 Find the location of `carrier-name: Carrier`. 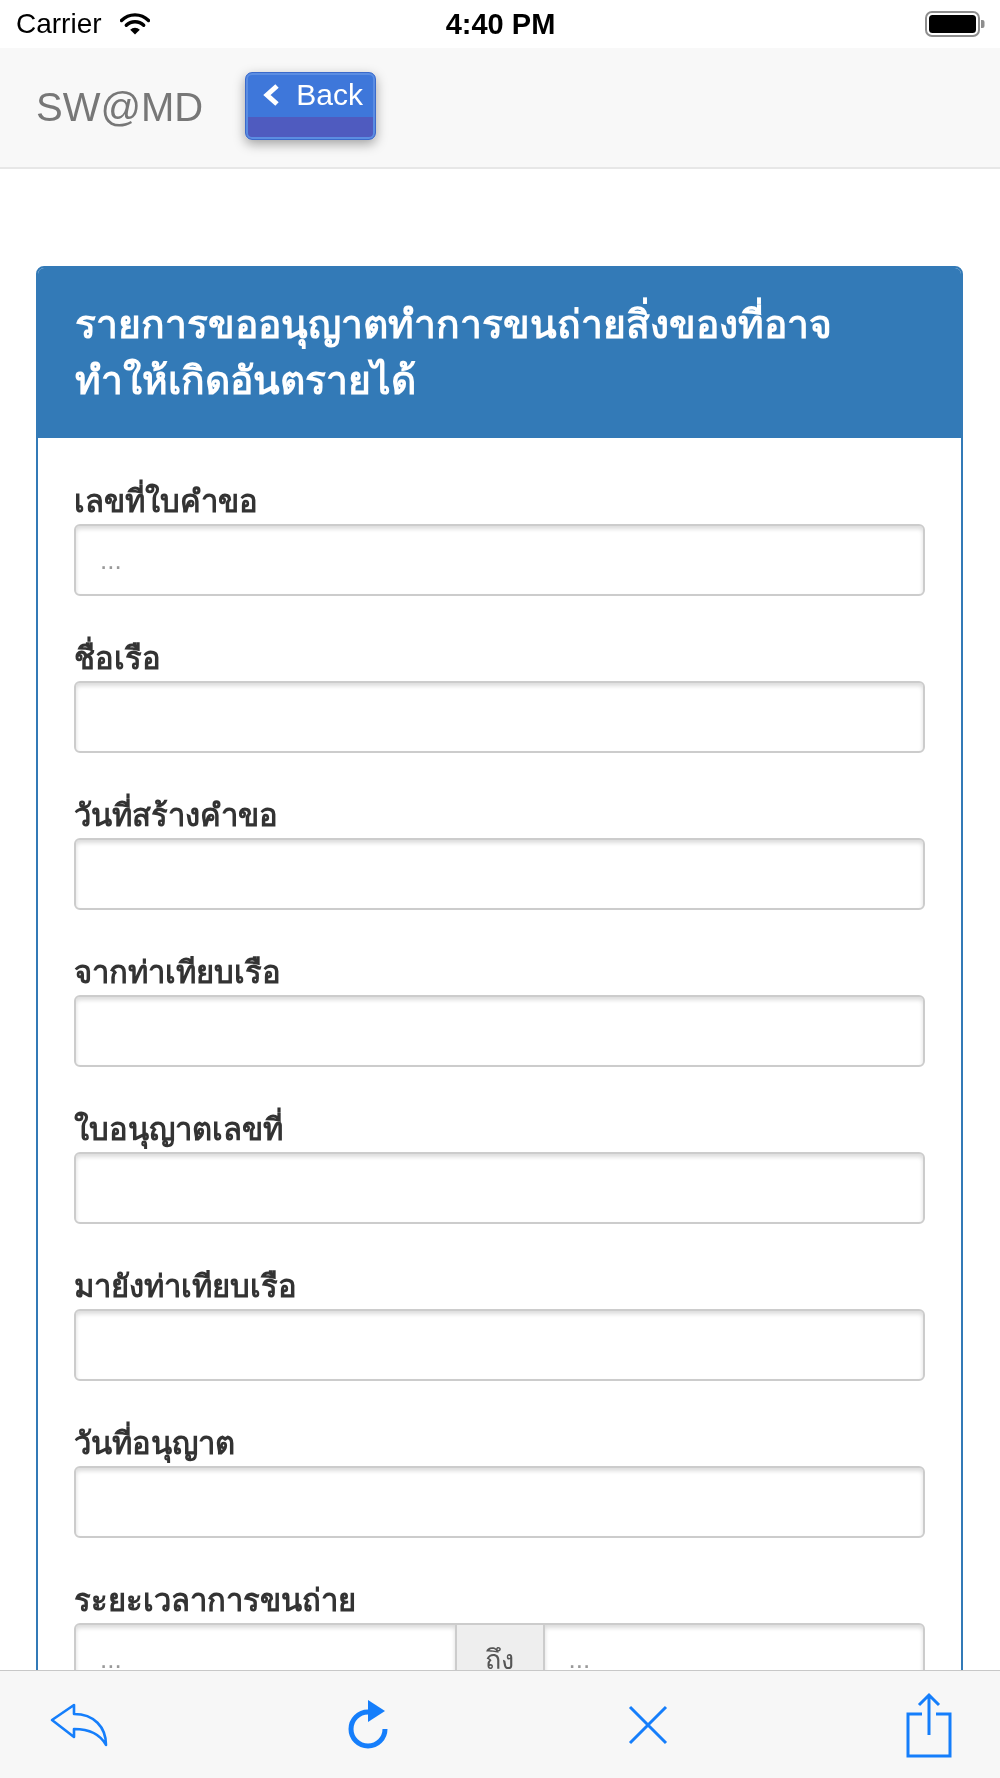

carrier-name: Carrier is located at coordinates (59, 24).